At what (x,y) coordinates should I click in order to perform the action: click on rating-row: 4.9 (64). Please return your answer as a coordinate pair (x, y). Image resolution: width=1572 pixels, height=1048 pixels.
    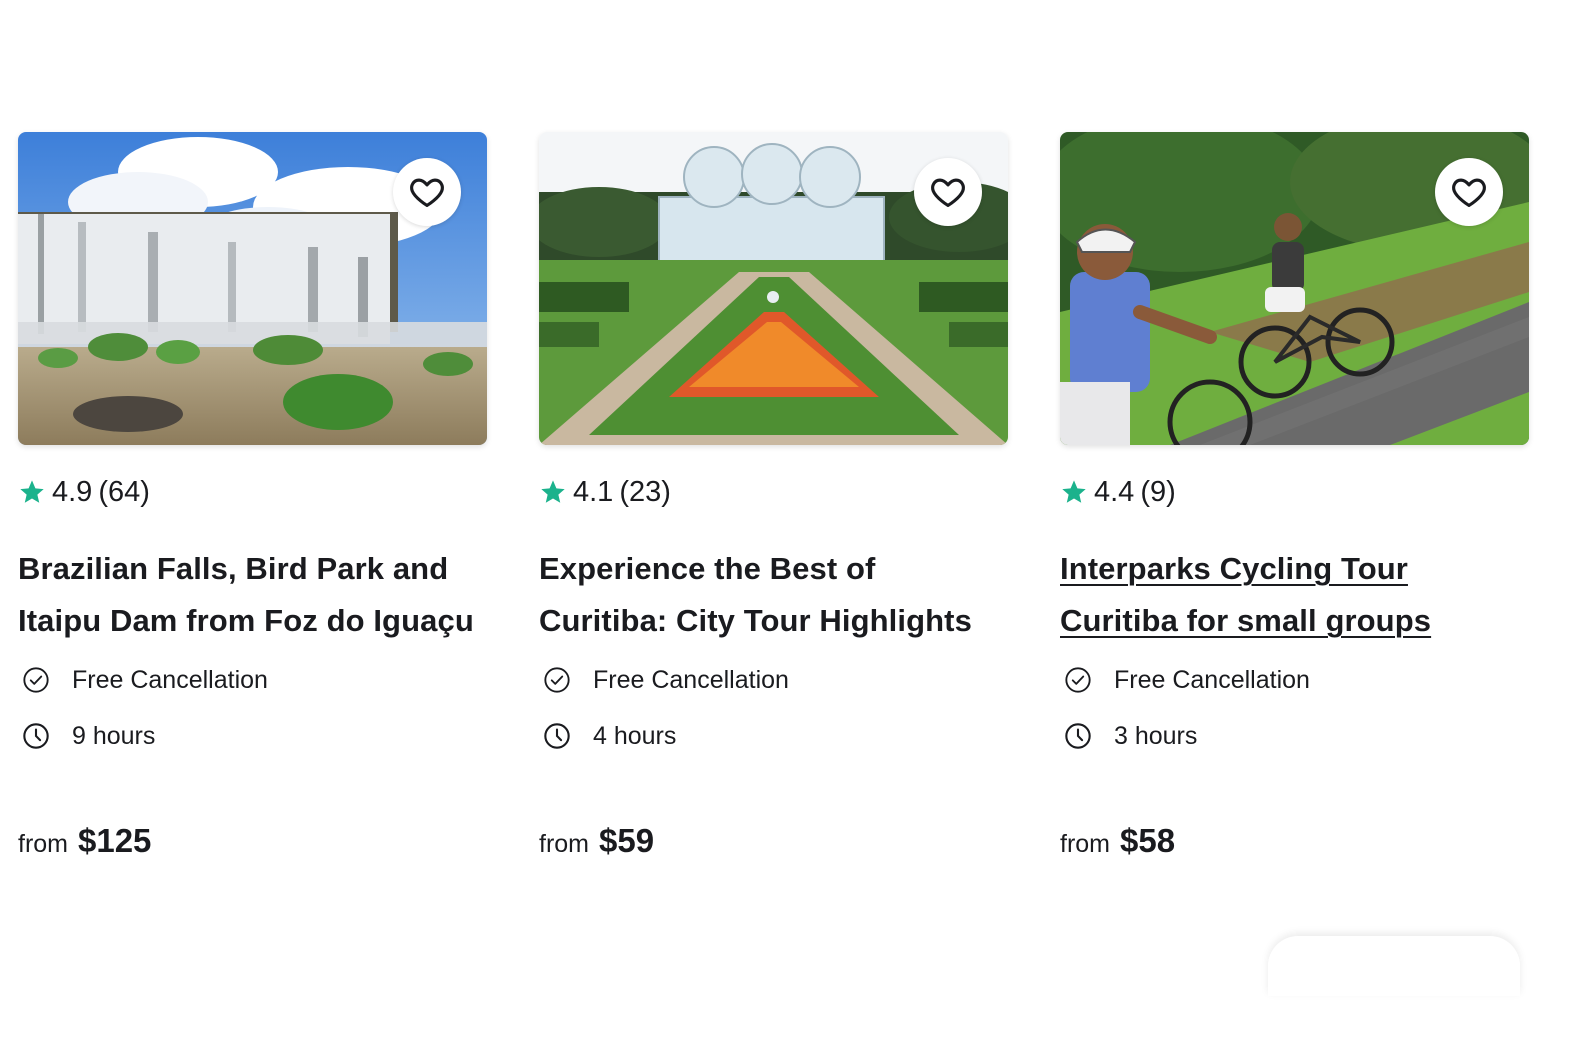
    Looking at the image, I should click on (252, 492).